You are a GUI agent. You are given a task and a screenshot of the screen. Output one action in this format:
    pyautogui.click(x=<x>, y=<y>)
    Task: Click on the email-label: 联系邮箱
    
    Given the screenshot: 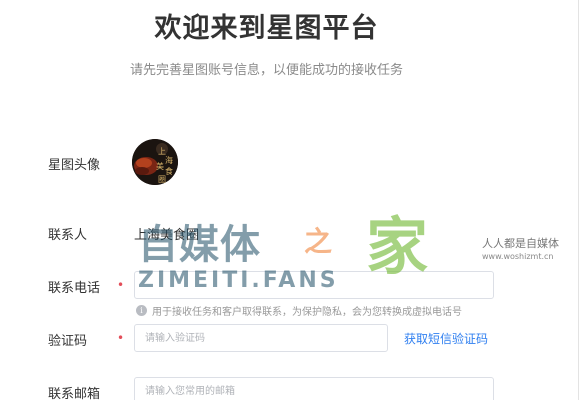 What is the action you would take?
    pyautogui.click(x=74, y=393)
    